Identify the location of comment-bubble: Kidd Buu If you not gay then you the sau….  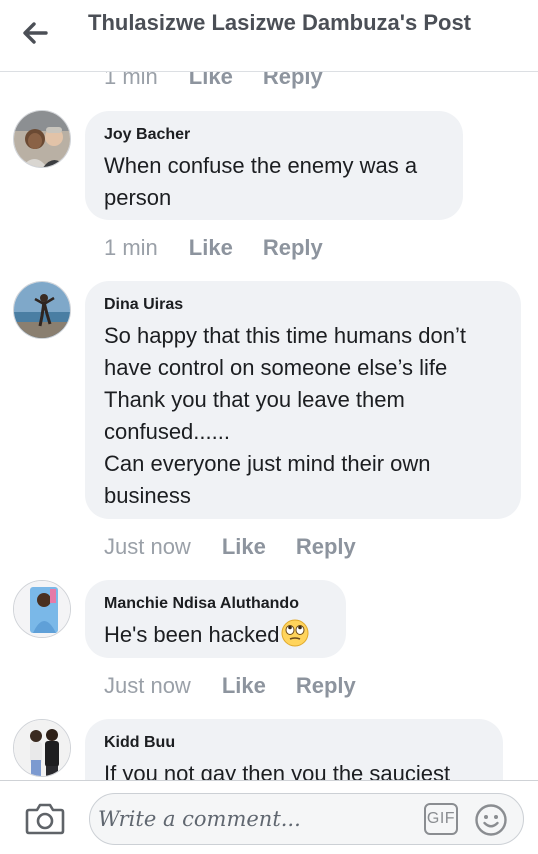
(294, 749).